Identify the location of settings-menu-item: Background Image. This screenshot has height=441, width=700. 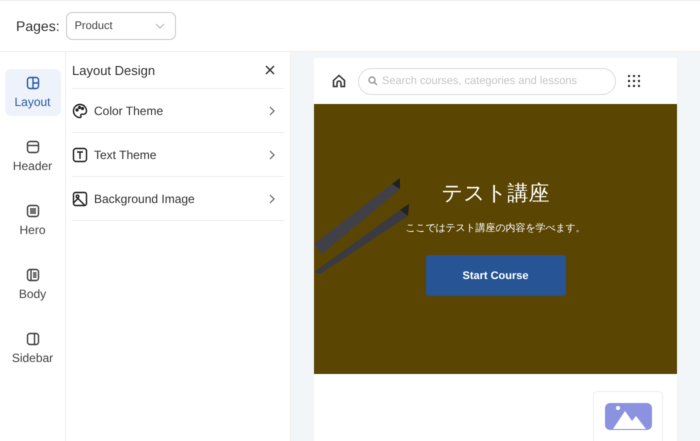
(178, 199).